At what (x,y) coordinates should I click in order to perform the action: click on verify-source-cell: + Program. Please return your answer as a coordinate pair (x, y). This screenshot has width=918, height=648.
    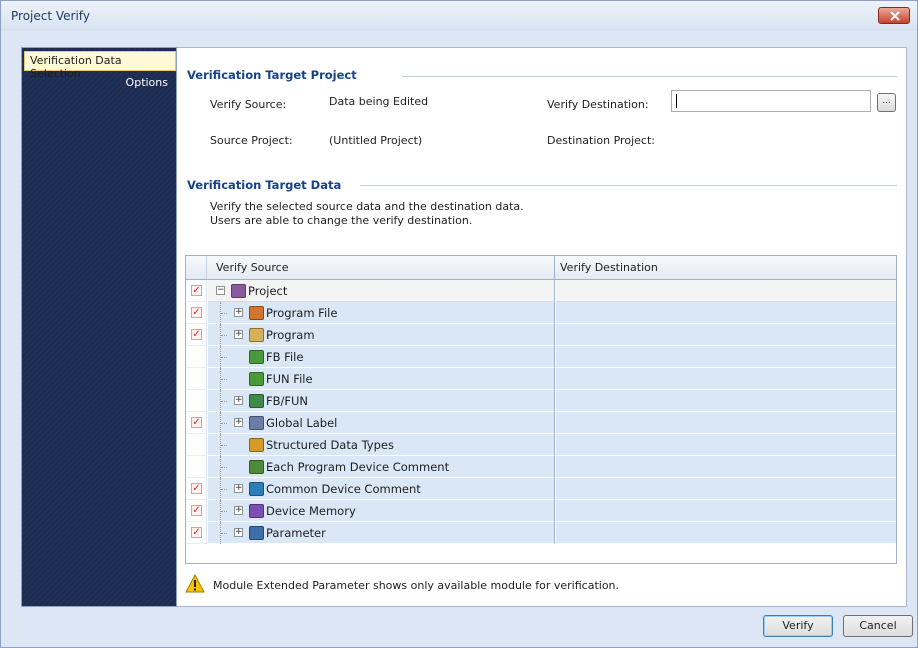
    Looking at the image, I should click on (381, 335).